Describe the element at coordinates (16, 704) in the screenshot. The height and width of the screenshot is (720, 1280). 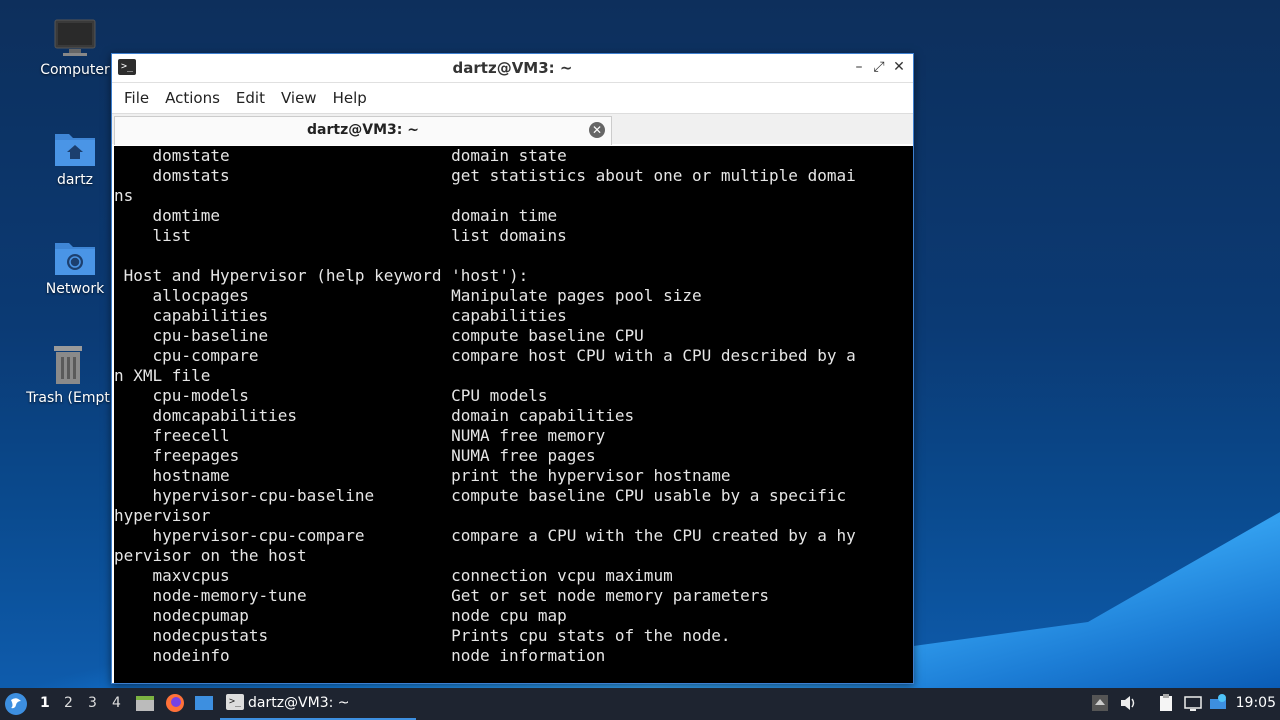
I see `start-menu-icon` at that location.